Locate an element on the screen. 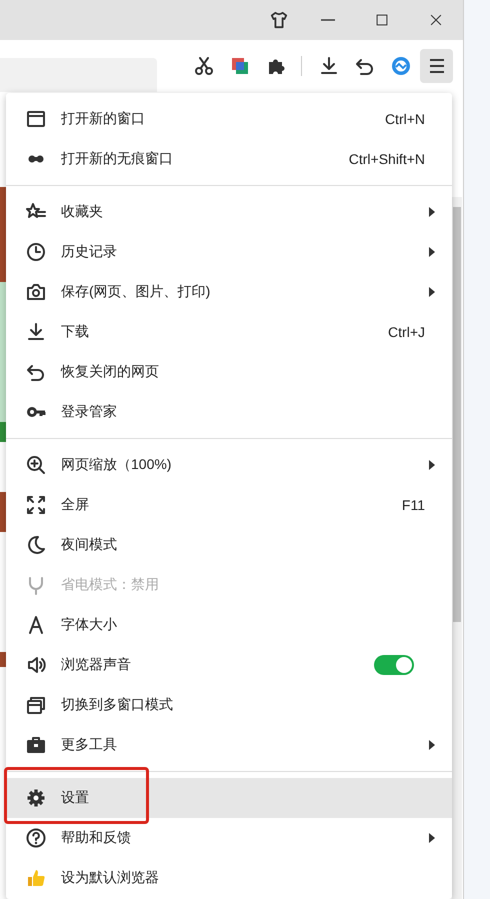 The width and height of the screenshot is (490, 899). menu-item: 字体大小 is located at coordinates (229, 625).